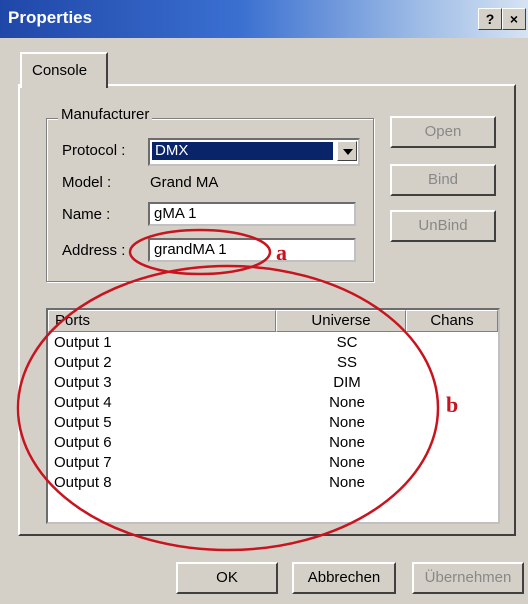  Describe the element at coordinates (83, 442) in the screenshot. I see `port-name: Output 6` at that location.